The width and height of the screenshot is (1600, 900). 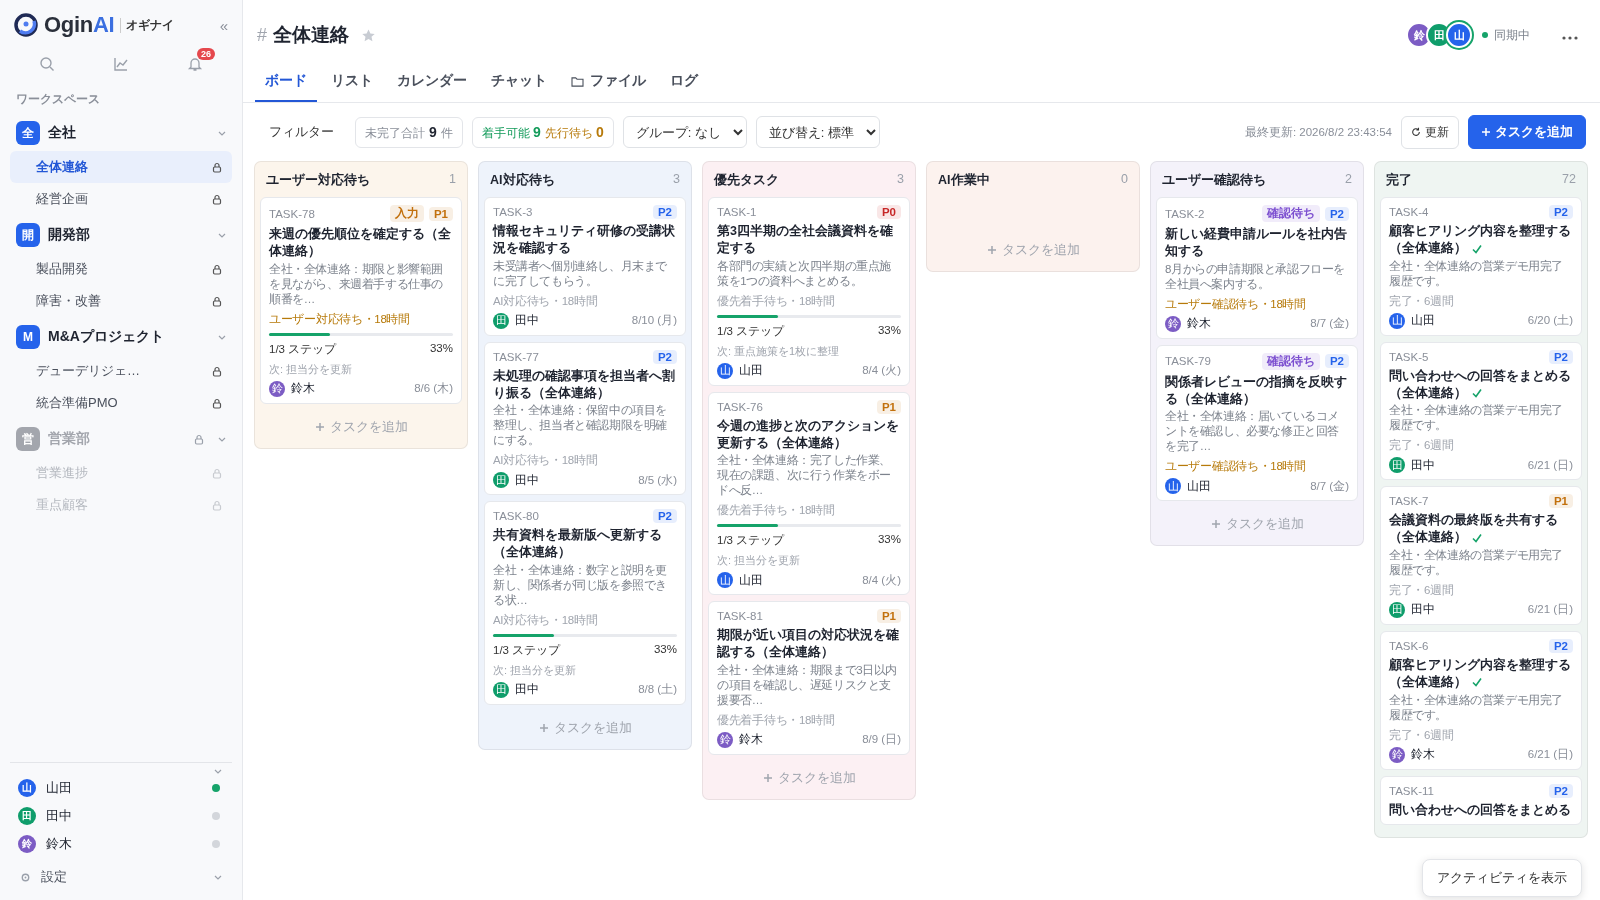 I want to click on due-date: 8/9 (日), so click(x=881, y=740).